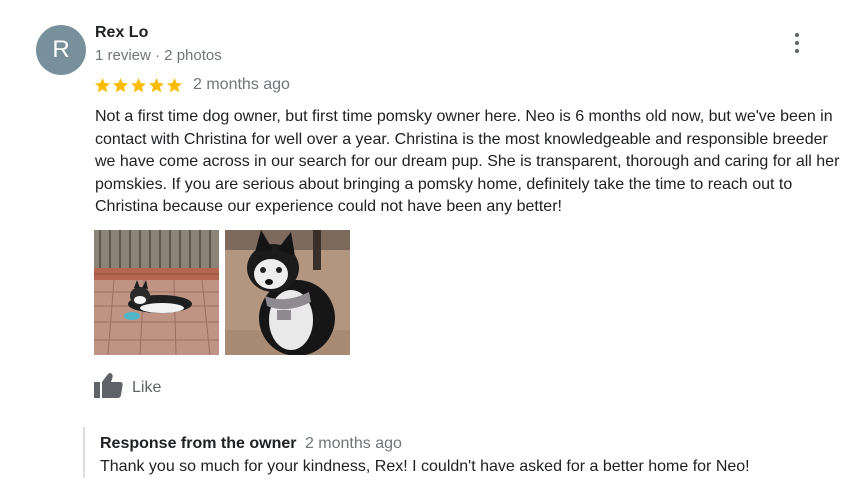 This screenshot has height=488, width=860. Describe the element at coordinates (158, 55) in the screenshot. I see `author-meta: 1 review · 2 photos` at that location.